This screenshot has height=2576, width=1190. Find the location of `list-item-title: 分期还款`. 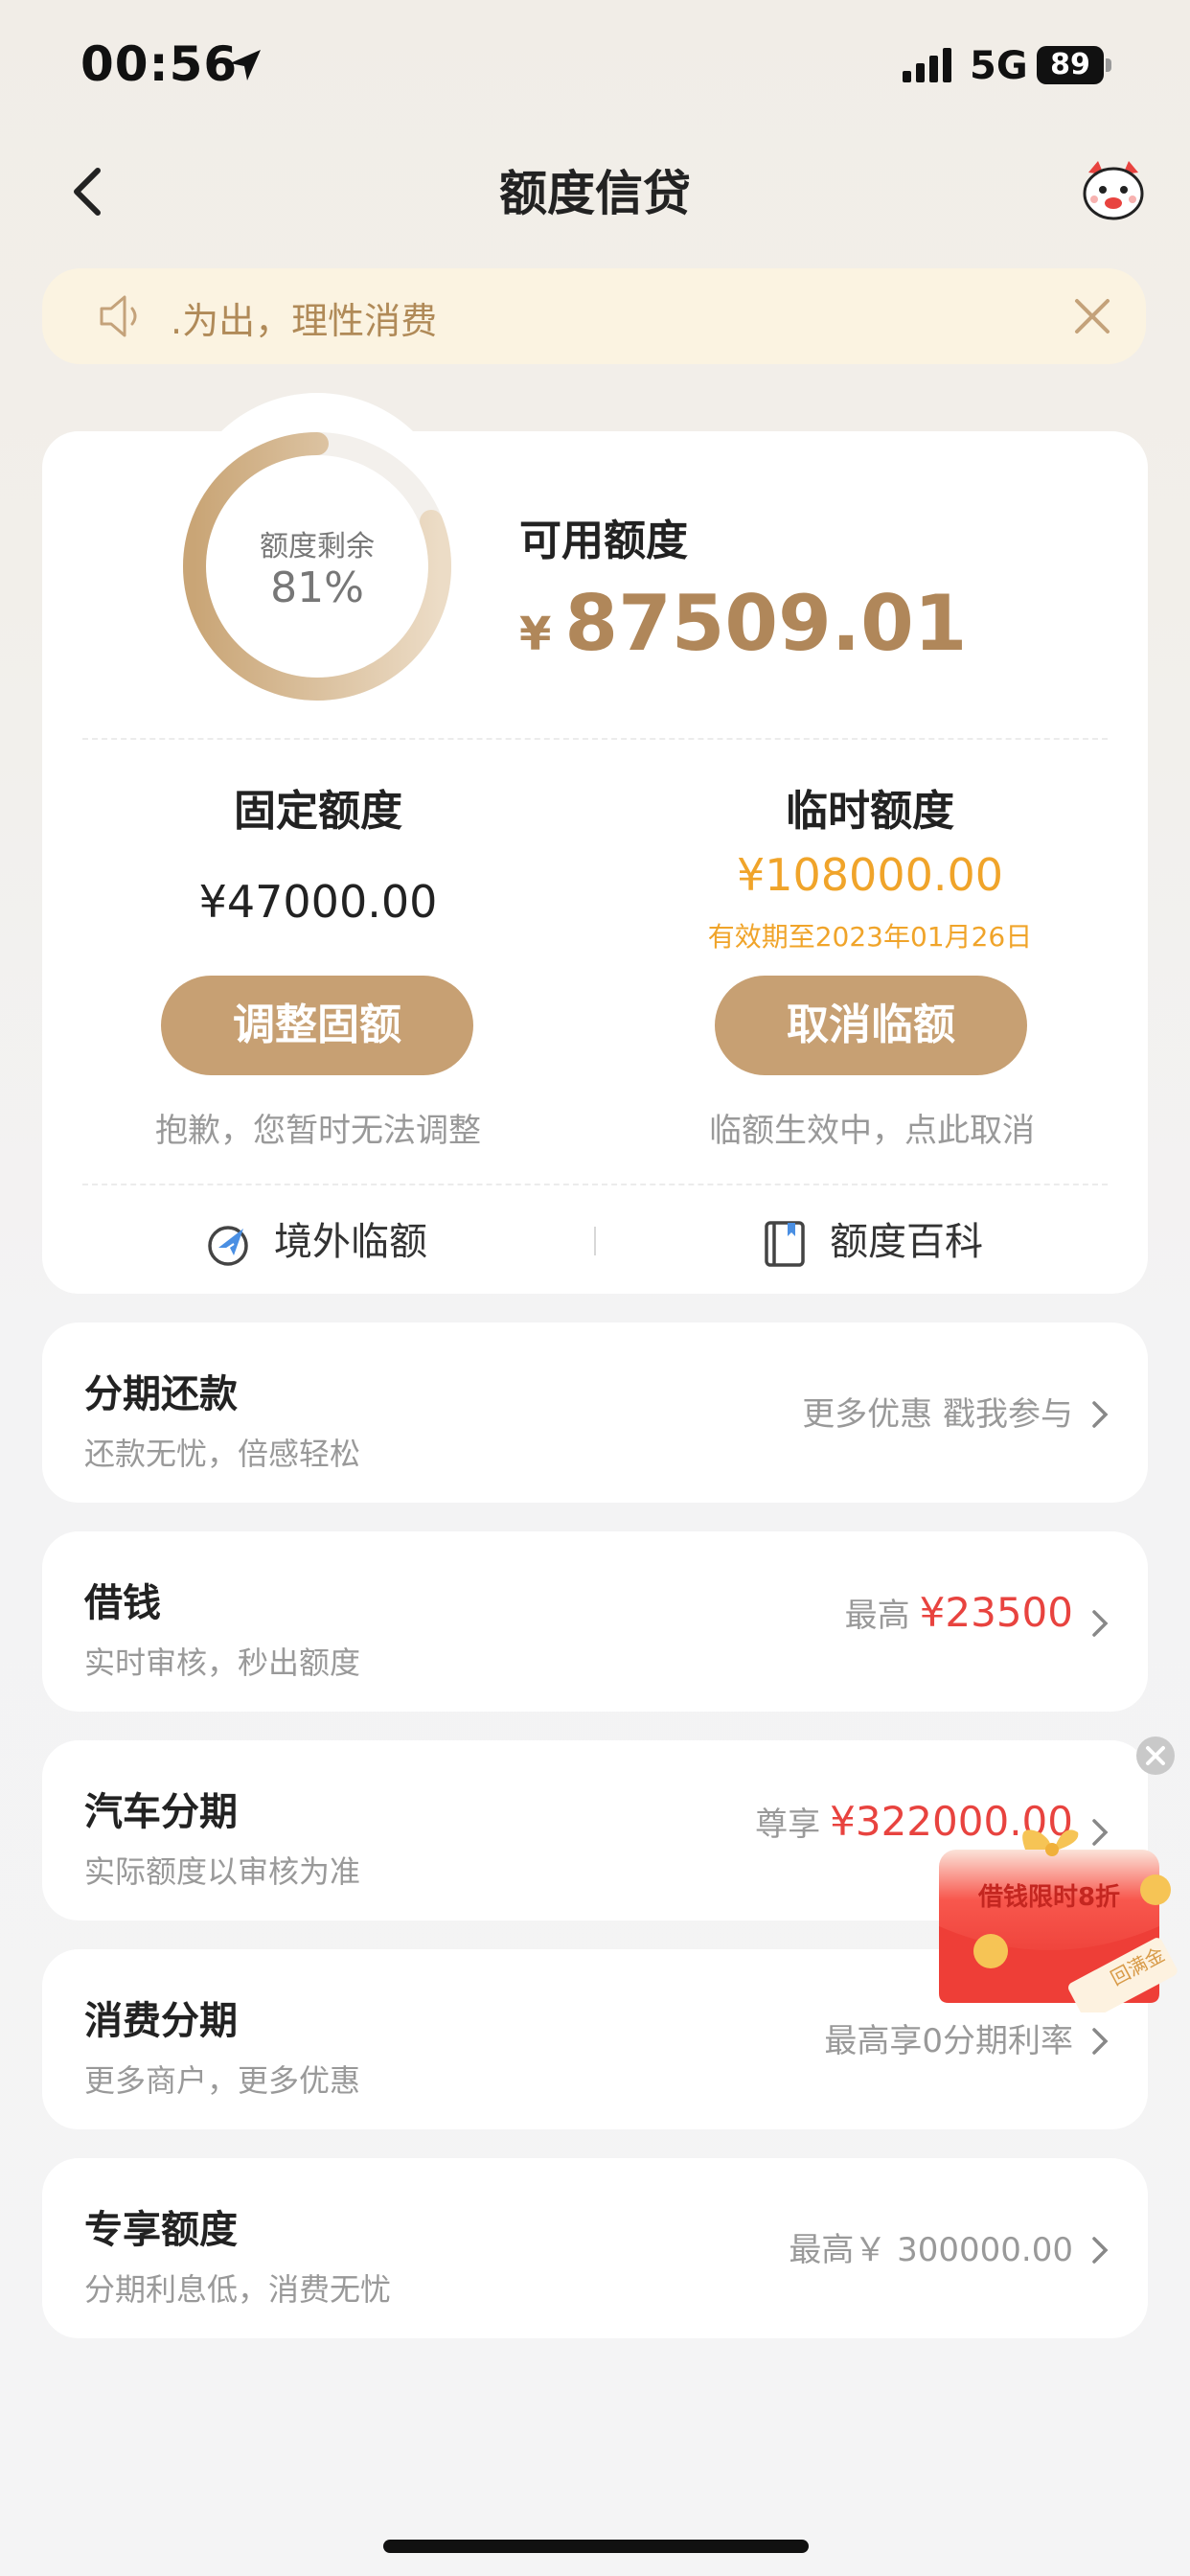

list-item-title: 分期还款 is located at coordinates (161, 1394).